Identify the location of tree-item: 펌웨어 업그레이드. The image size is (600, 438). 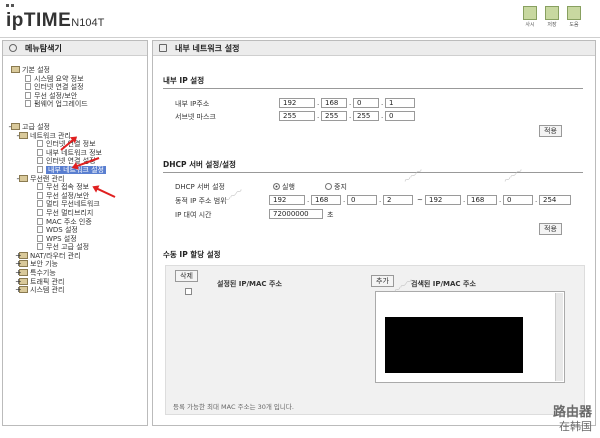
(75, 104).